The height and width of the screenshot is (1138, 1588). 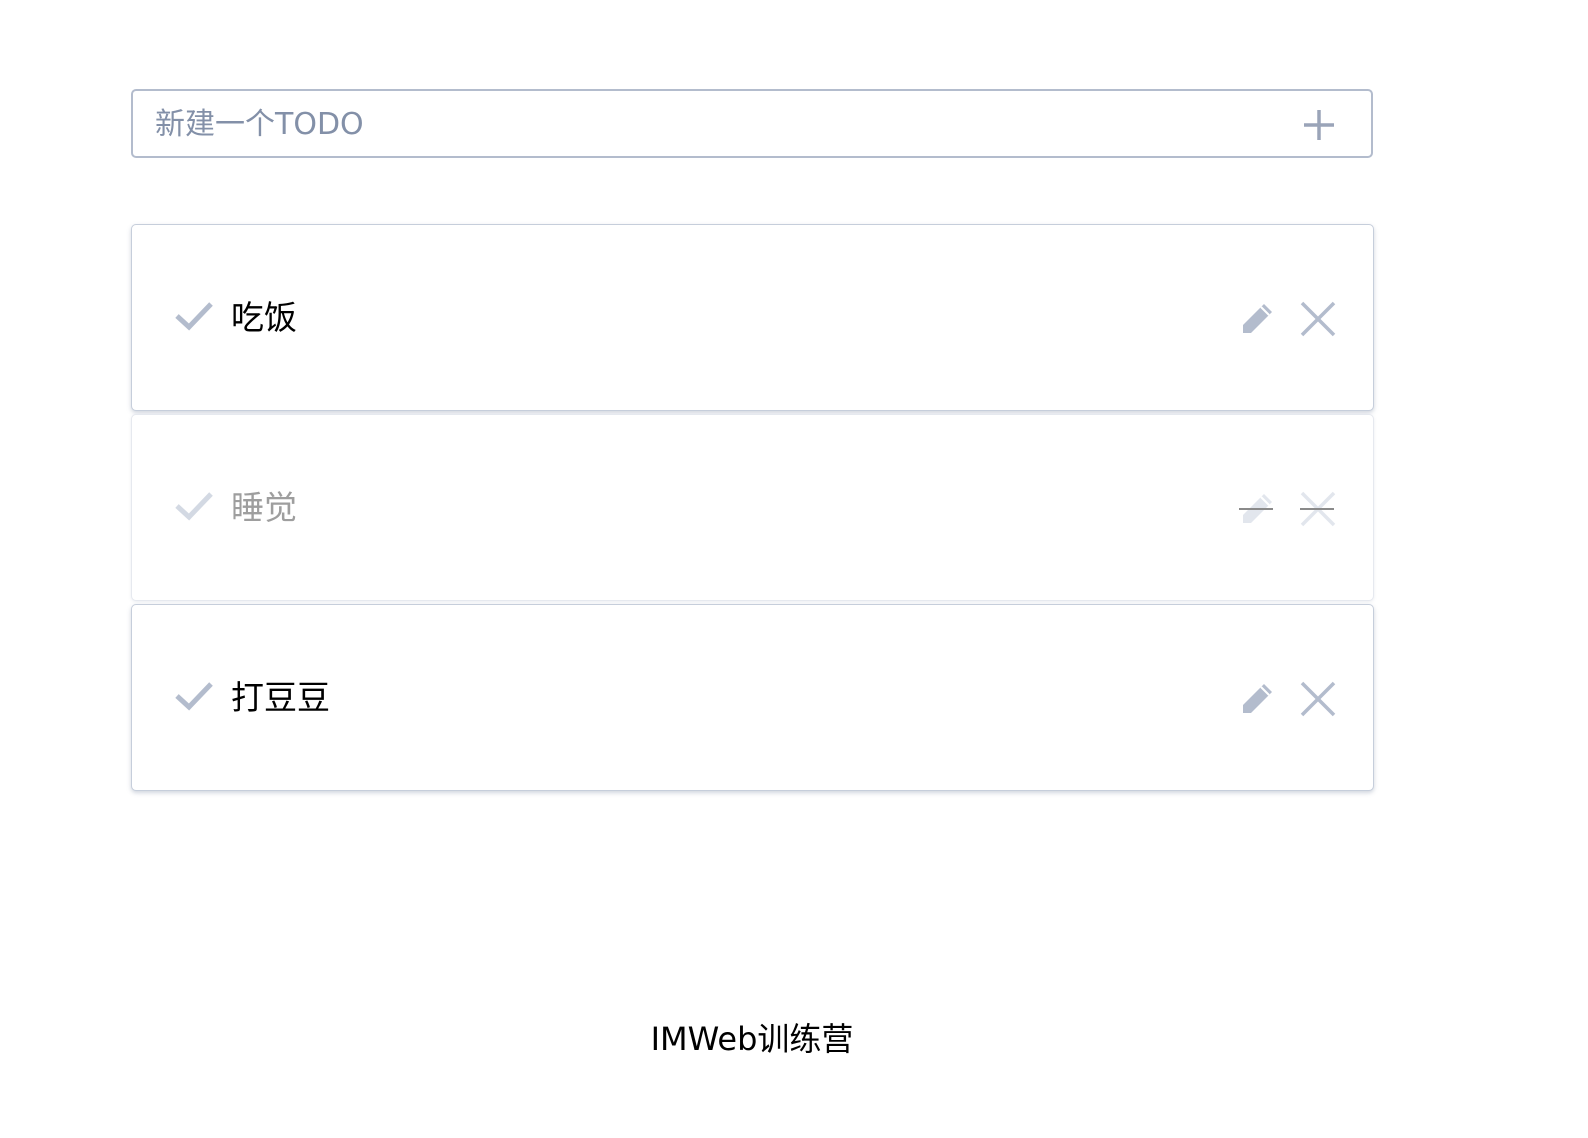 I want to click on footer-text: IMWeb训练营, so click(x=752, y=1039).